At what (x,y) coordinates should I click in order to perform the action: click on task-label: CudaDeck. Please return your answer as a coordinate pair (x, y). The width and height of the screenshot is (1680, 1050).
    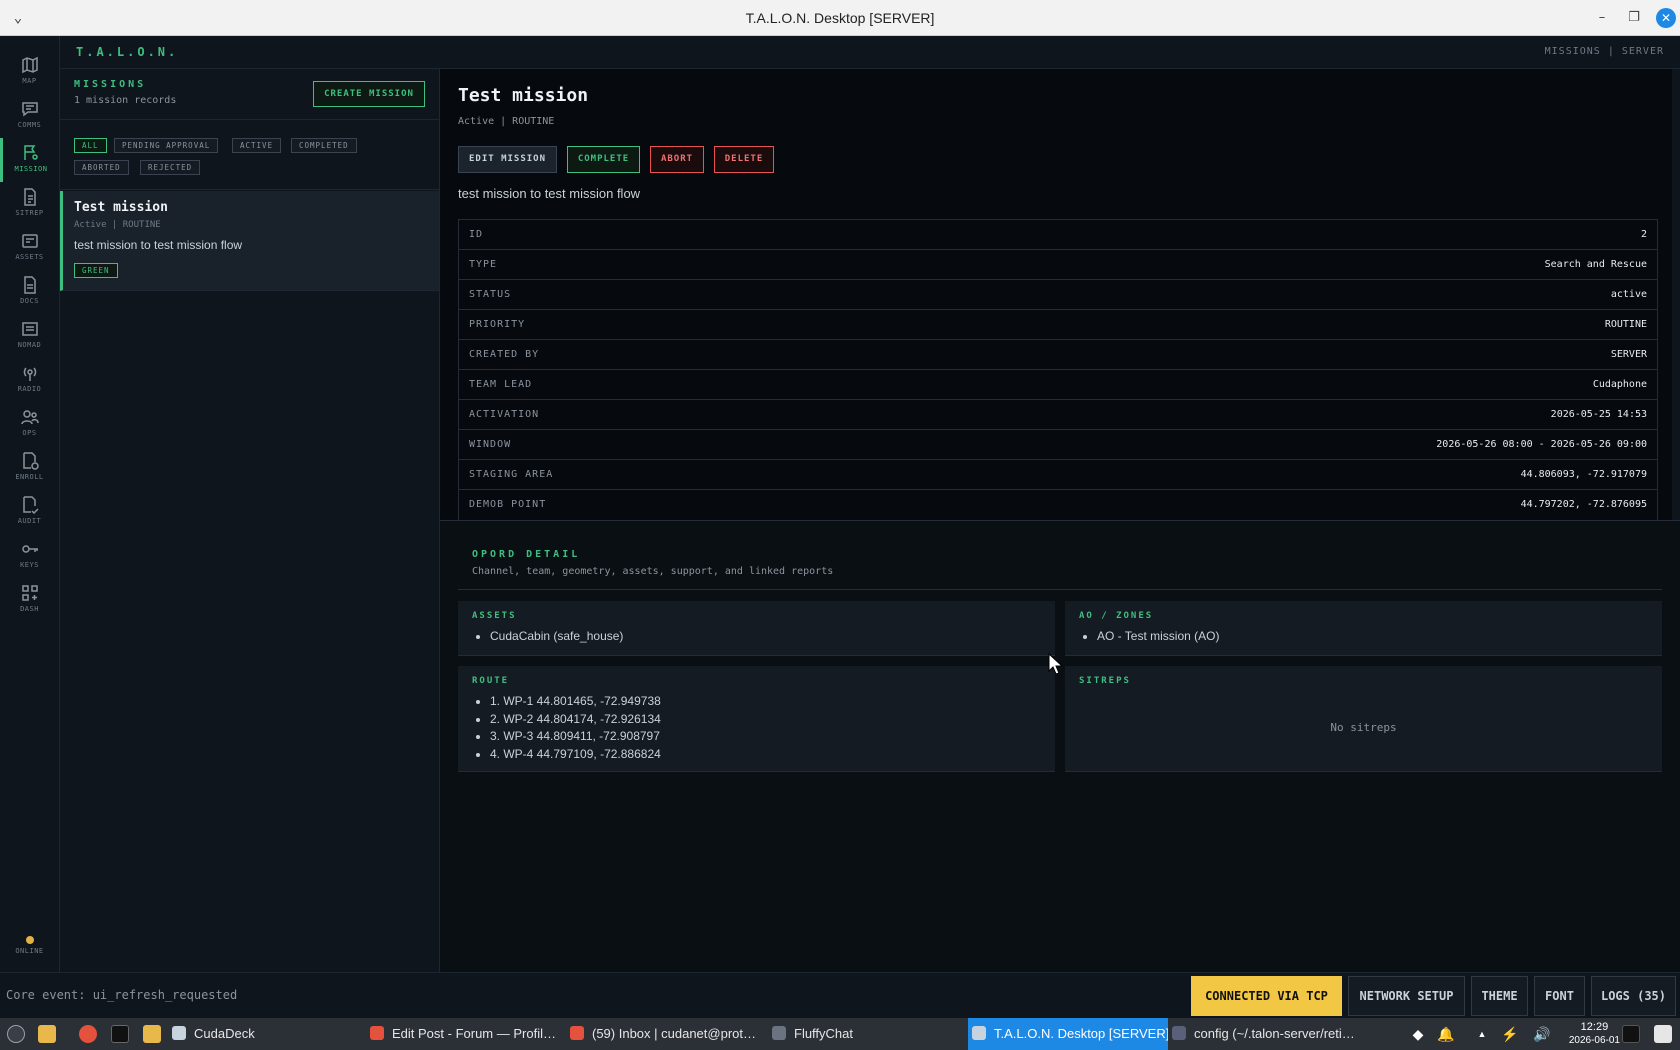
    Looking at the image, I should click on (224, 1033).